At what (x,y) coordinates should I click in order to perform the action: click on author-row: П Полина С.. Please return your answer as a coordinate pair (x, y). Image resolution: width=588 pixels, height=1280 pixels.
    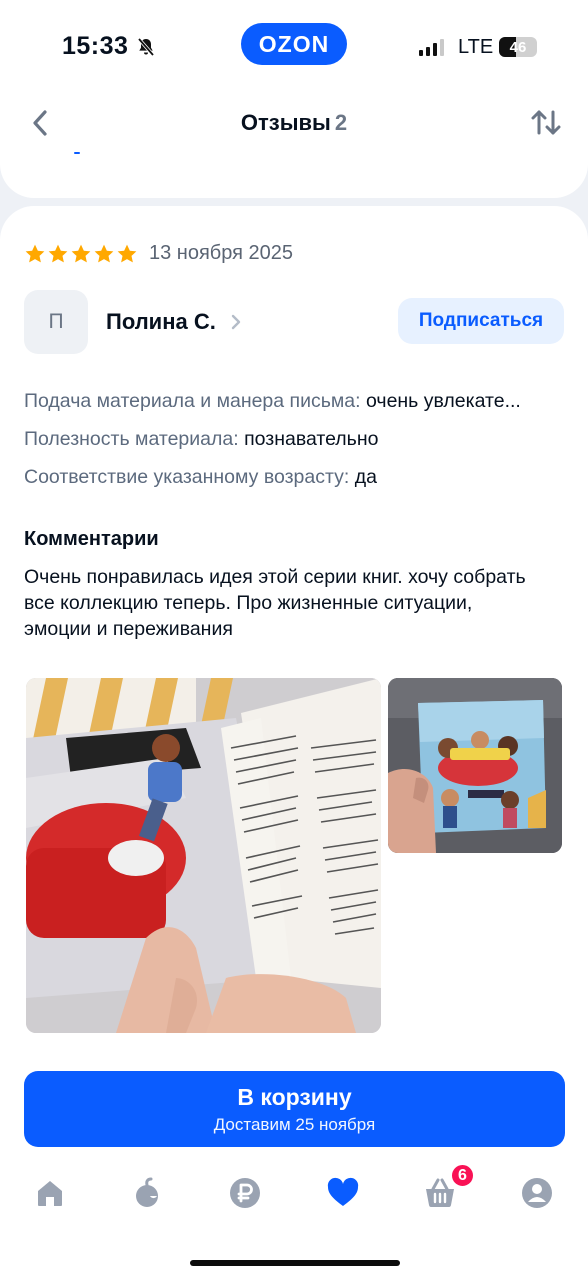
    Looking at the image, I should click on (133, 322).